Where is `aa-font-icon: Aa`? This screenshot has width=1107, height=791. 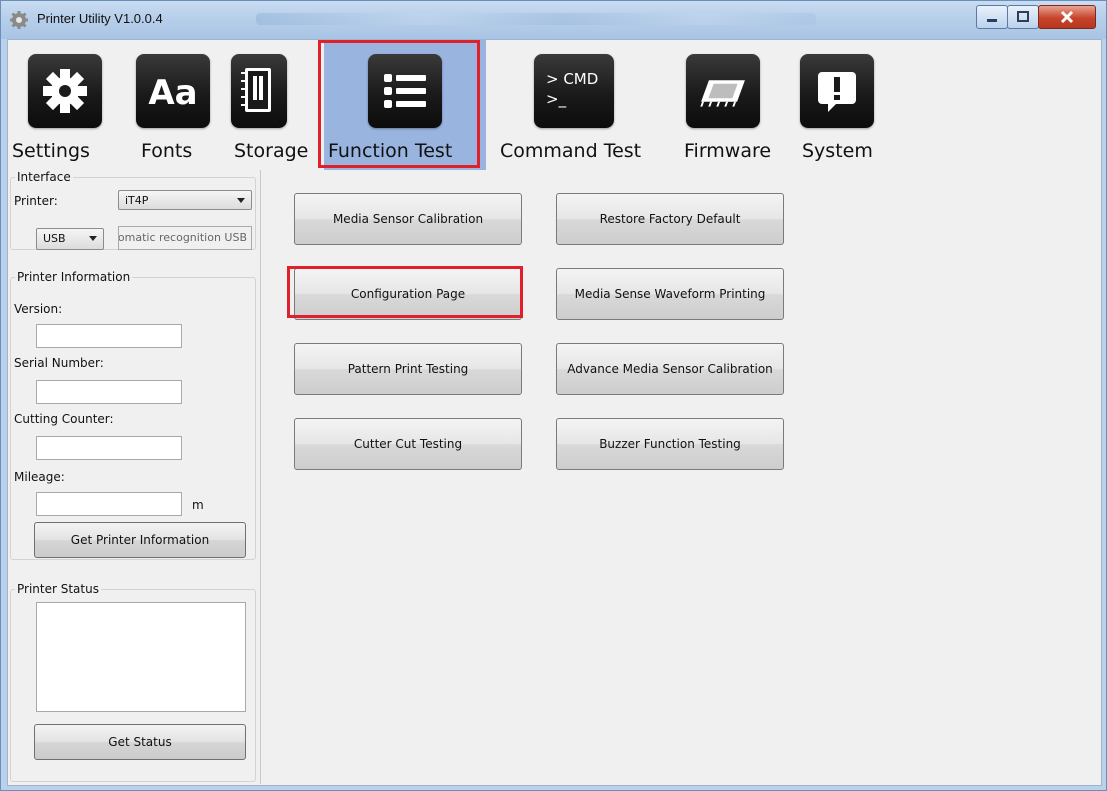
aa-font-icon: Aa is located at coordinates (173, 91).